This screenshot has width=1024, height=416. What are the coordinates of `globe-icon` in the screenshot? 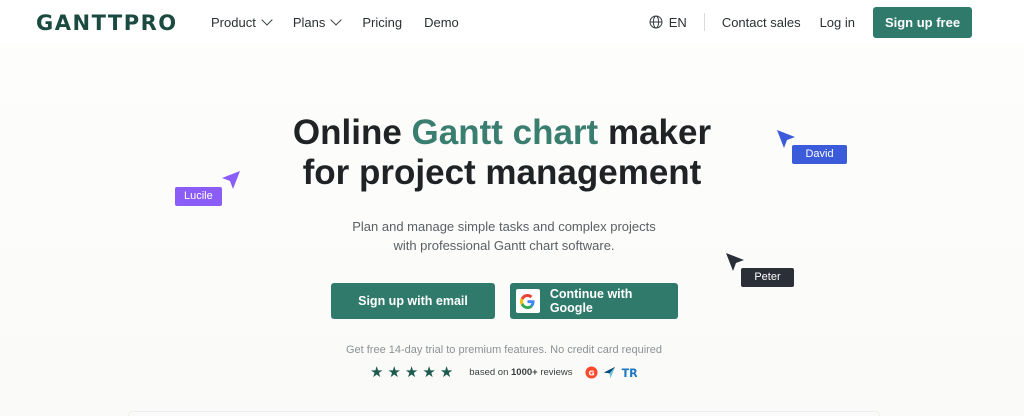 It's located at (656, 22).